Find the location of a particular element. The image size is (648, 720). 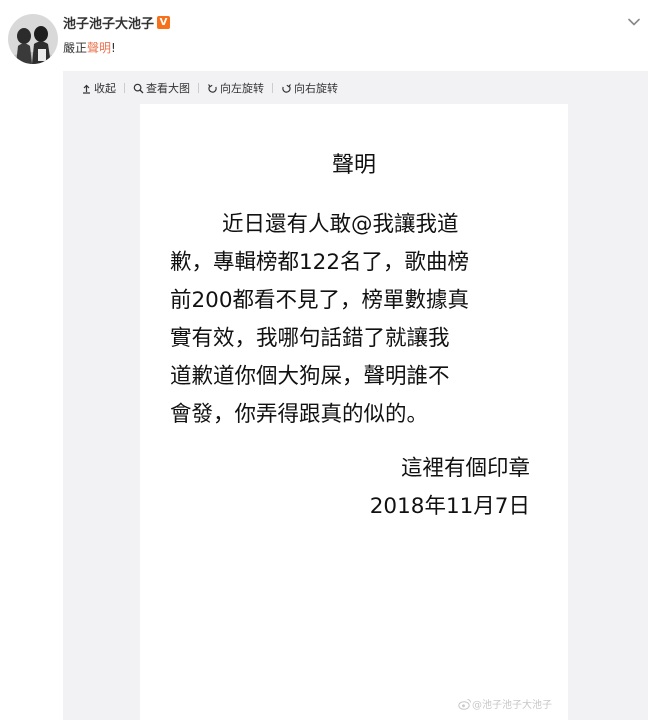

image-toolbar: 收起 查看大图 向左旋转 向右旋转 is located at coordinates (209, 88).